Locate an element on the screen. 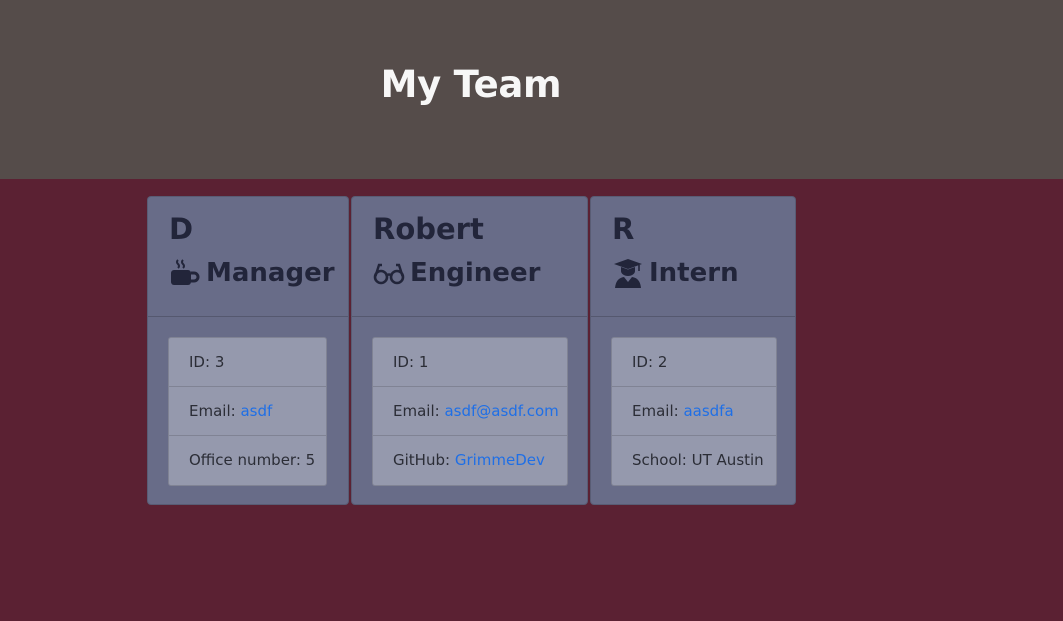 Image resolution: width=1063 pixels, height=621 pixels. info-list: ID: 3 Email: asdf Office number: 5 is located at coordinates (247, 411).